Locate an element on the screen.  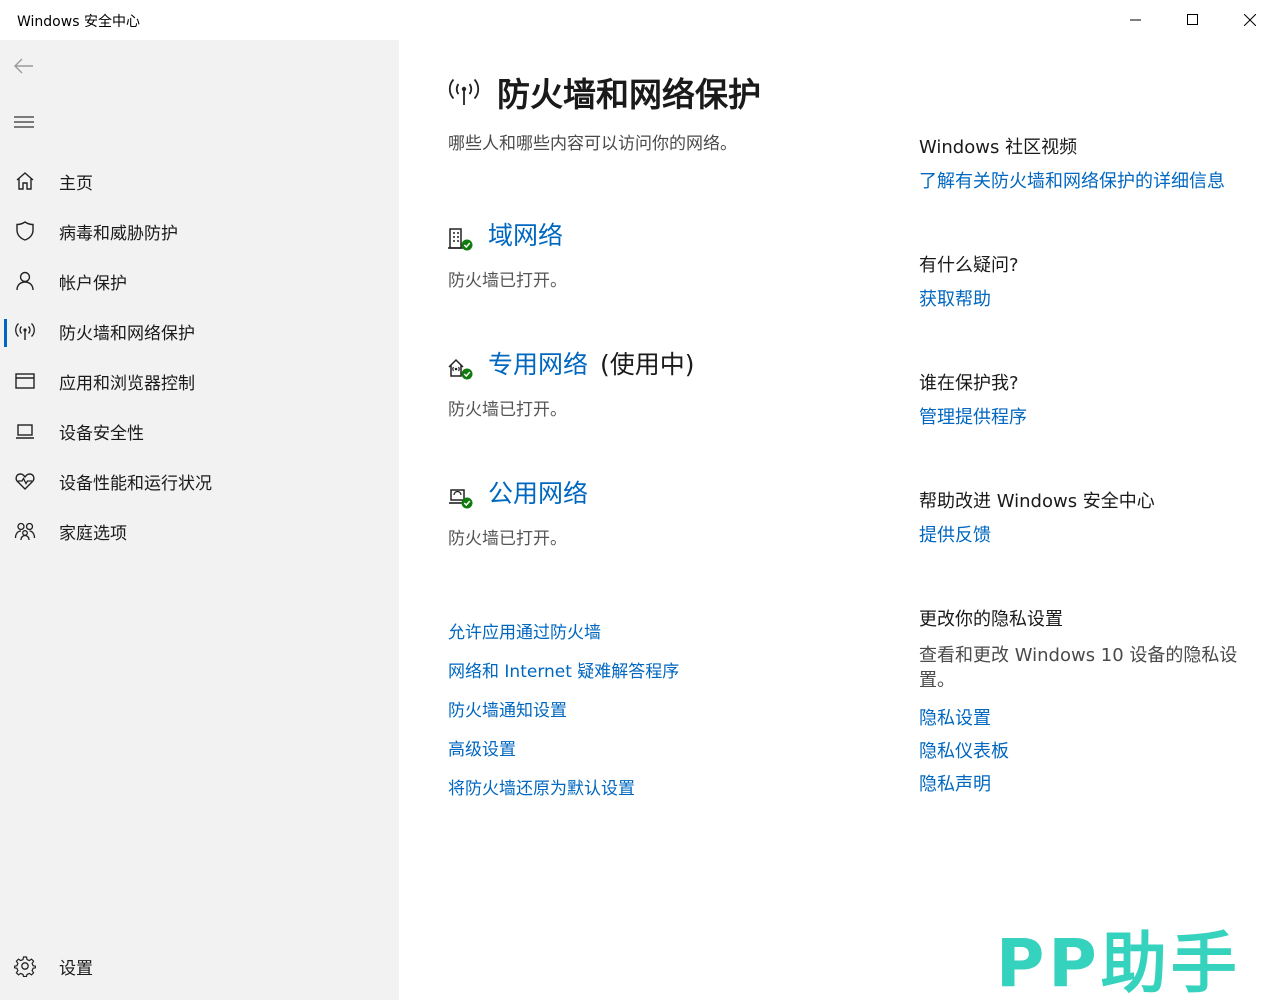
advanced-settings-link: 高级设置 is located at coordinates (482, 747).